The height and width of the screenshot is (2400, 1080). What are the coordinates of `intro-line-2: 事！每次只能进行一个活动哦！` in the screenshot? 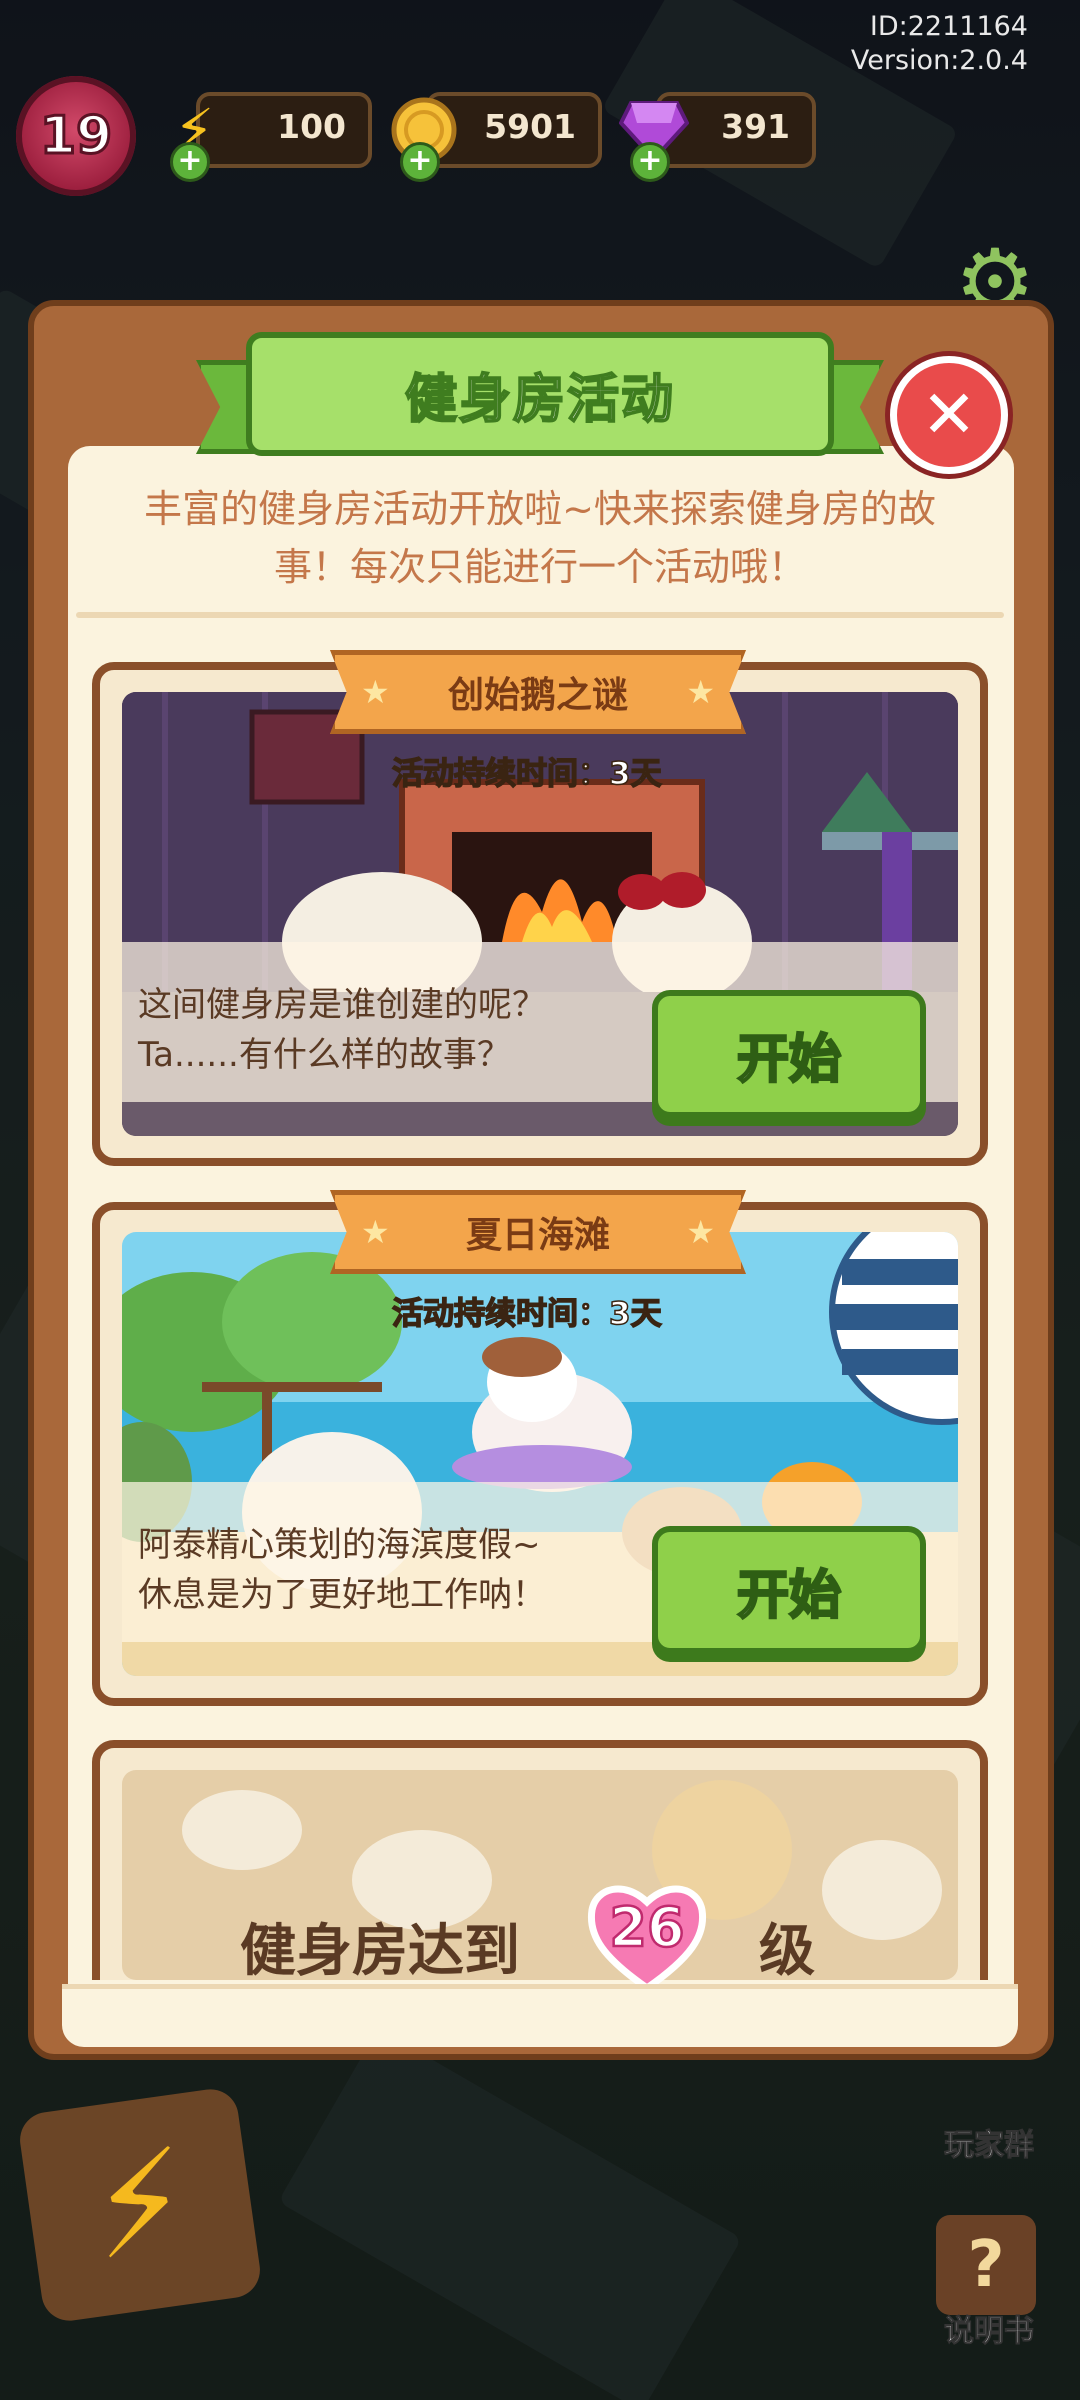 It's located at (539, 567).